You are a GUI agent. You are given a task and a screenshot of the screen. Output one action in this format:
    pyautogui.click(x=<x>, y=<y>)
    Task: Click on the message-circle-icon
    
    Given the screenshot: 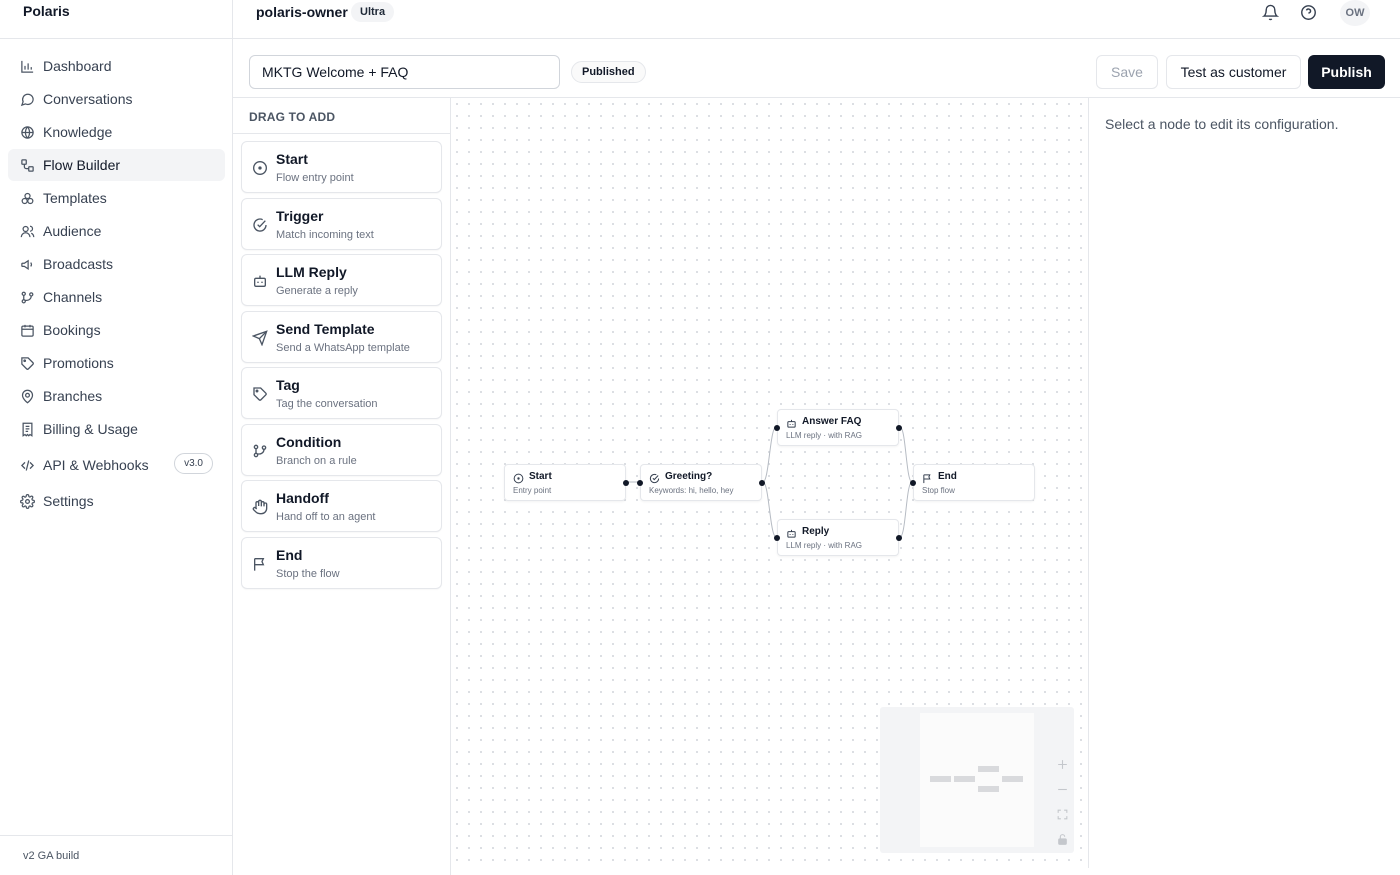 What is the action you would take?
    pyautogui.click(x=27, y=99)
    